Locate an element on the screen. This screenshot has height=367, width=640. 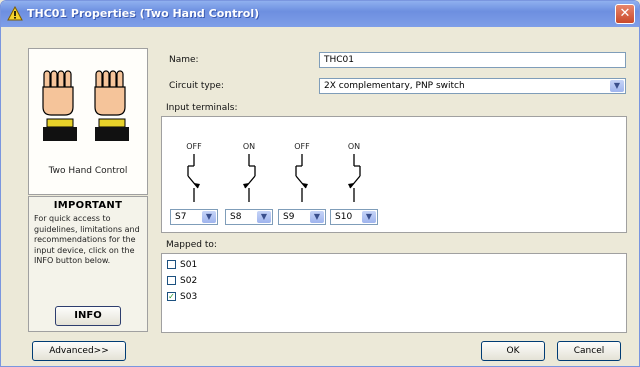
warning-triangle-icon is located at coordinates (15, 13).